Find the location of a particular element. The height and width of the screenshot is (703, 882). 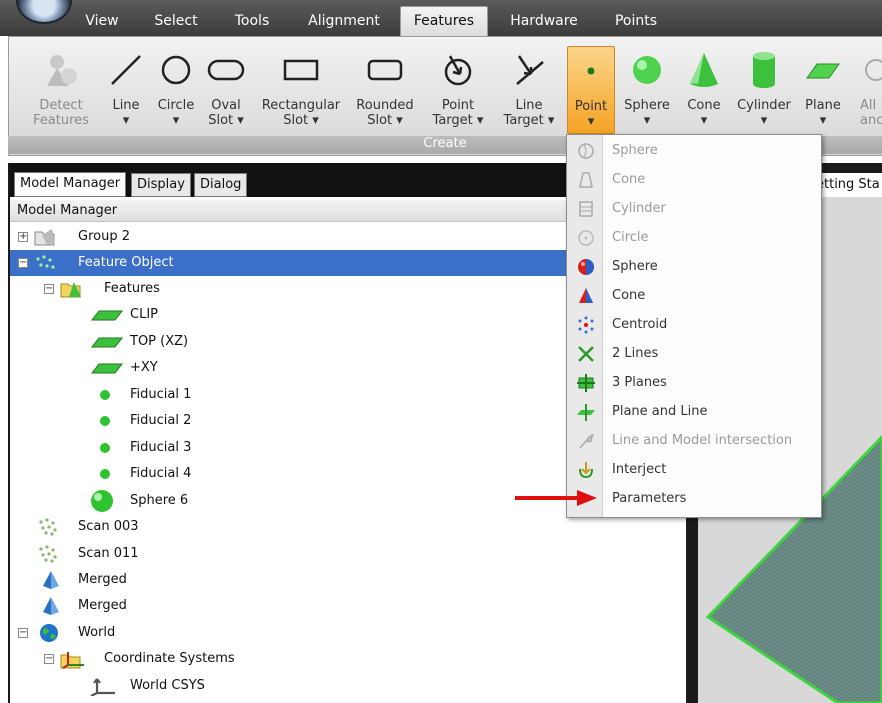

menu-item-sphere: Sphere is located at coordinates (694, 266).